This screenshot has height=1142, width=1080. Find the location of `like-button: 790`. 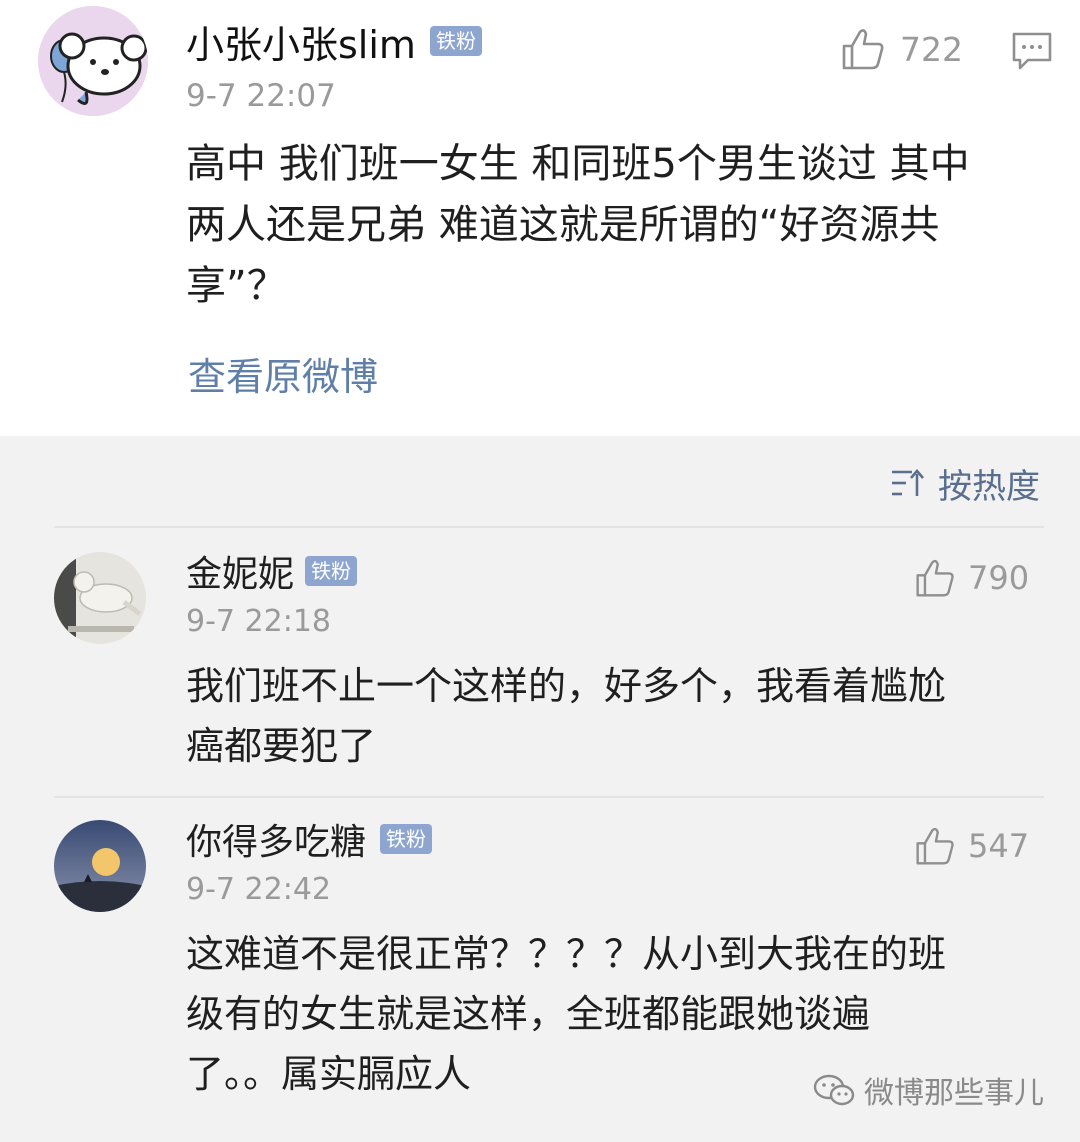

like-button: 790 is located at coordinates (971, 578).